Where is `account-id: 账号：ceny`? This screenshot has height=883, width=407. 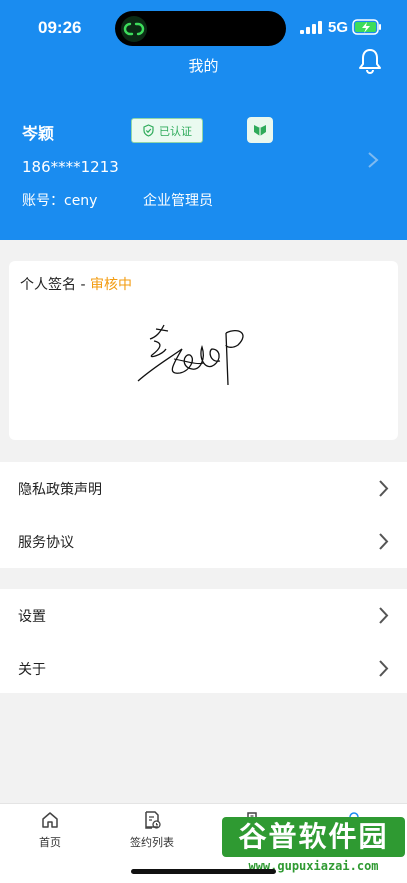 account-id: 账号：ceny is located at coordinates (60, 201).